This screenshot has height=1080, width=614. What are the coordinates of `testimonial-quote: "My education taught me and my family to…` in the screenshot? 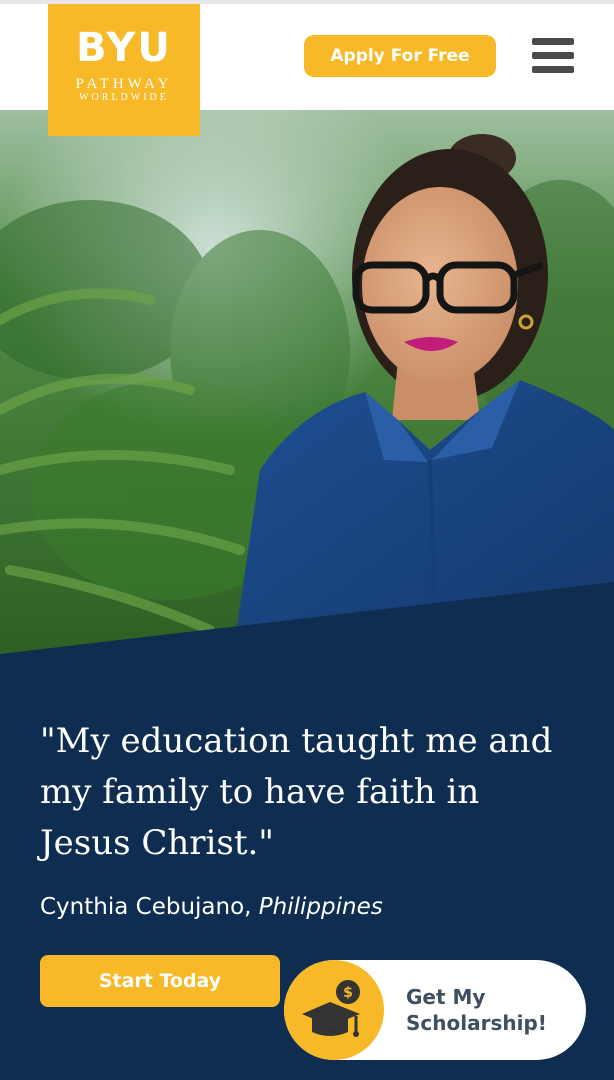 It's located at (296, 792).